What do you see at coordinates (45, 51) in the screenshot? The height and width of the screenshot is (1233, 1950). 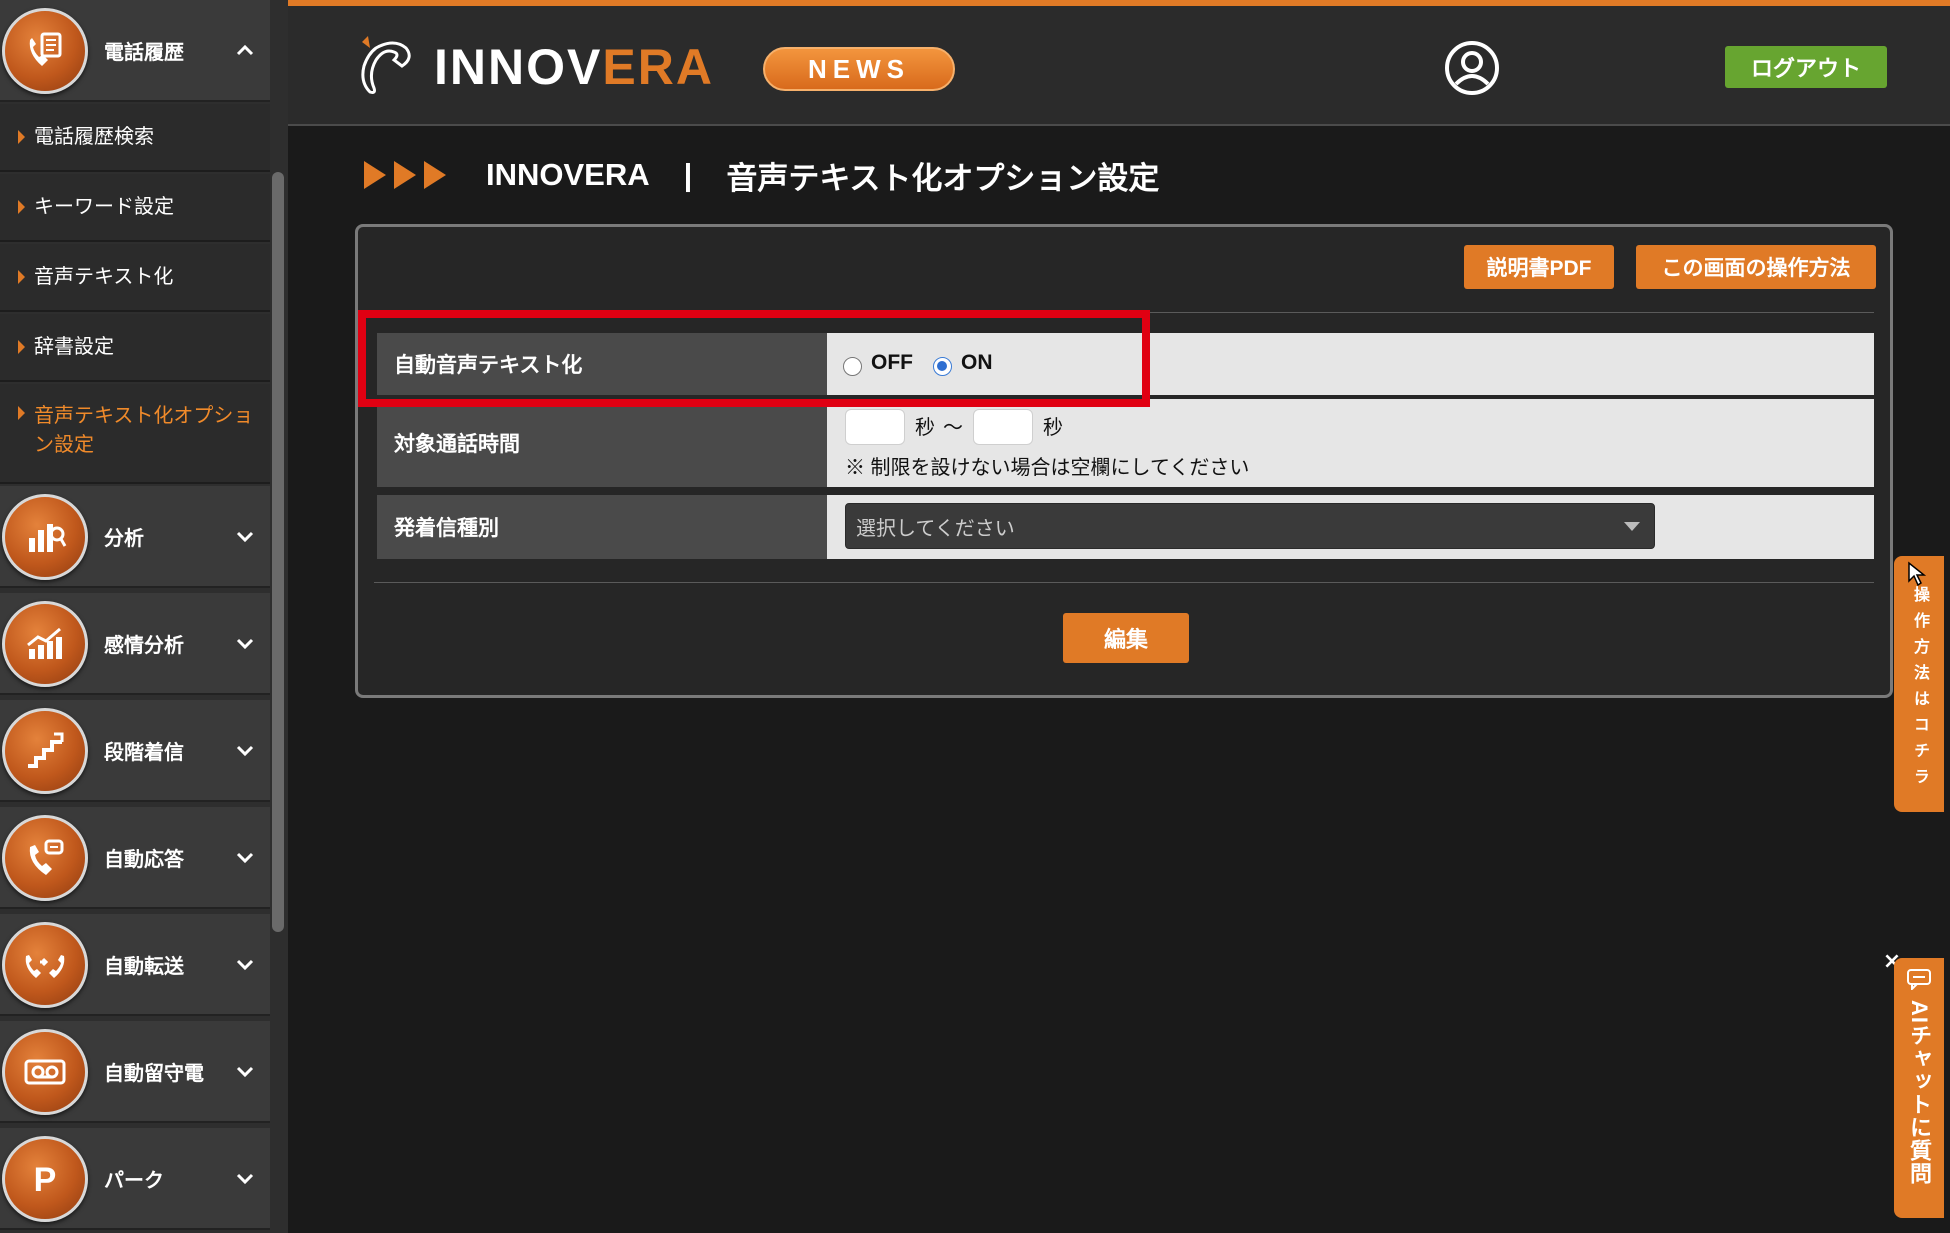 I see `phone-history-icon` at bounding box center [45, 51].